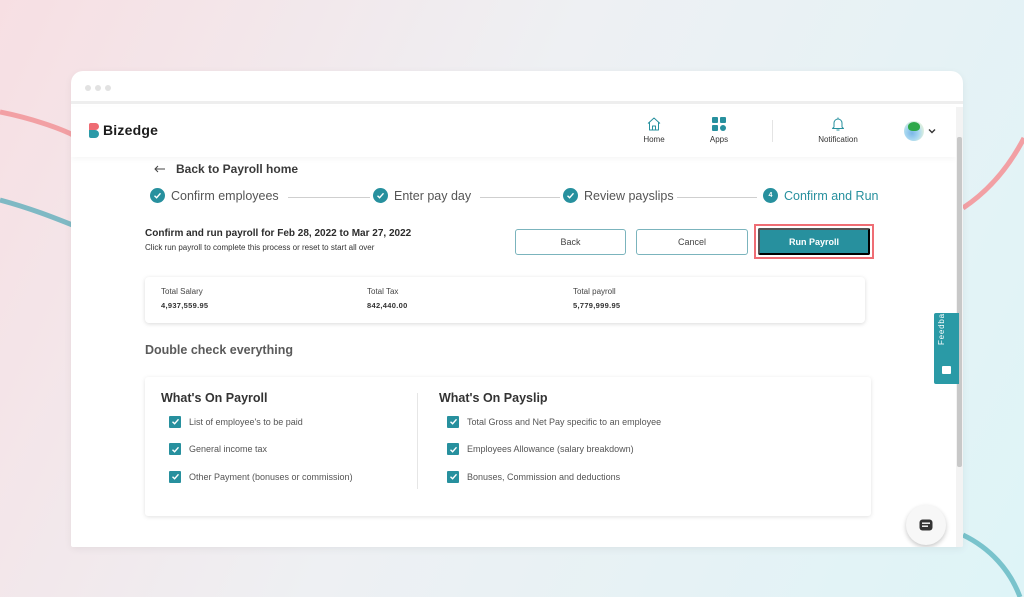 This screenshot has width=1024, height=597. What do you see at coordinates (838, 139) in the screenshot?
I see `nav-notification-label: Notification` at bounding box center [838, 139].